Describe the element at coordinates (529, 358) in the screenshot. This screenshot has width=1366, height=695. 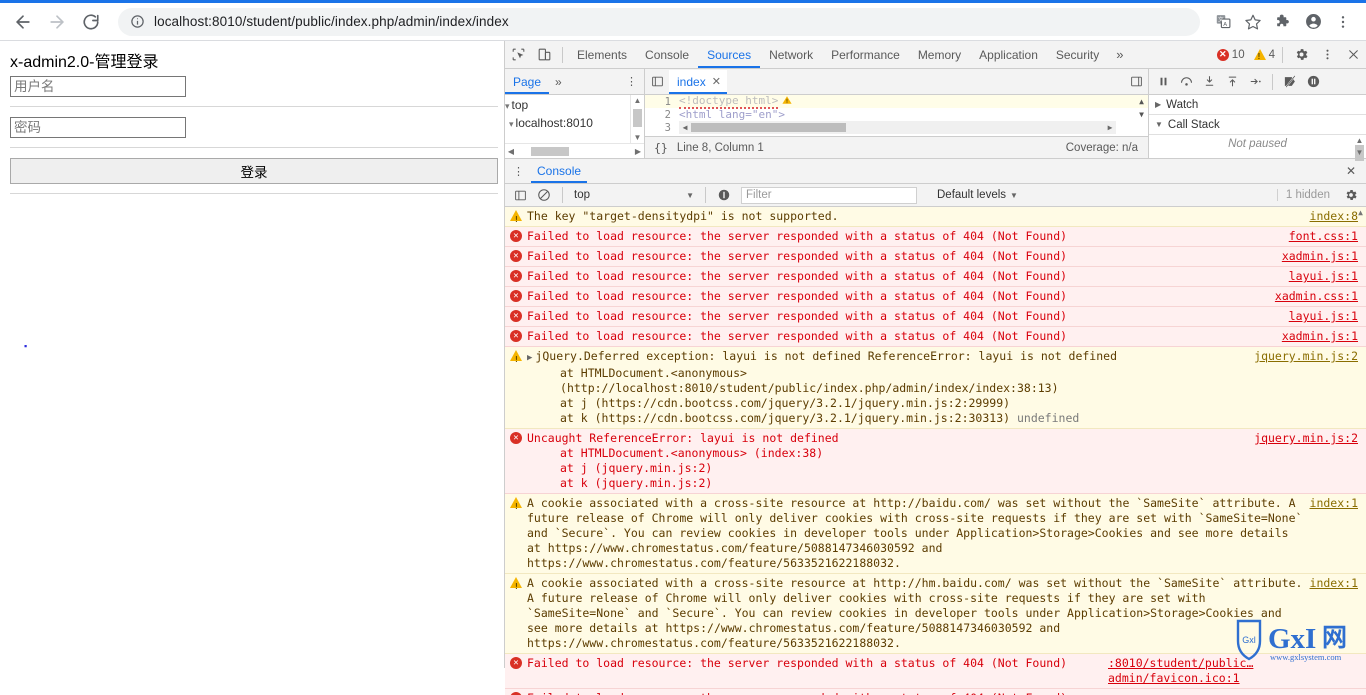
I see `expand-icon: ▶` at that location.